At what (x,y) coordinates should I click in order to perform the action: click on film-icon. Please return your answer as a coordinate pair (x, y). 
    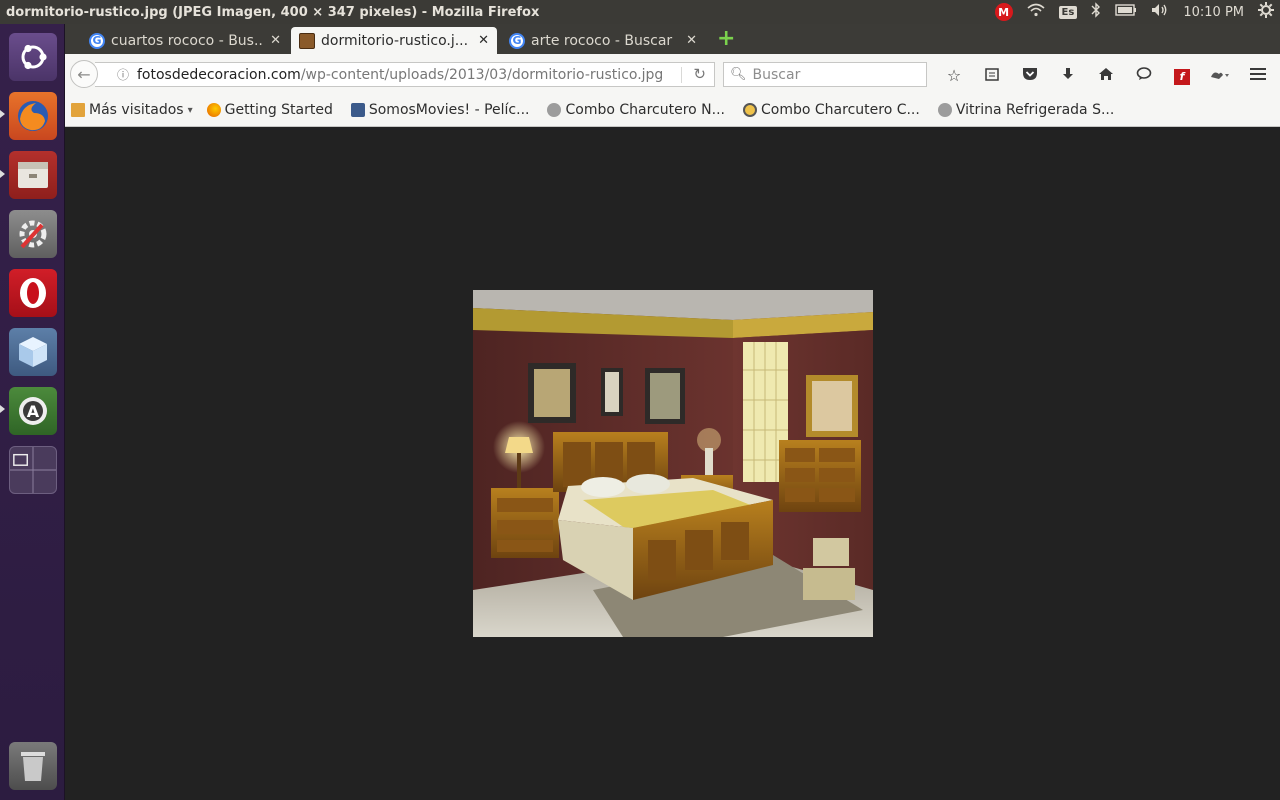
    Looking at the image, I should click on (357, 110).